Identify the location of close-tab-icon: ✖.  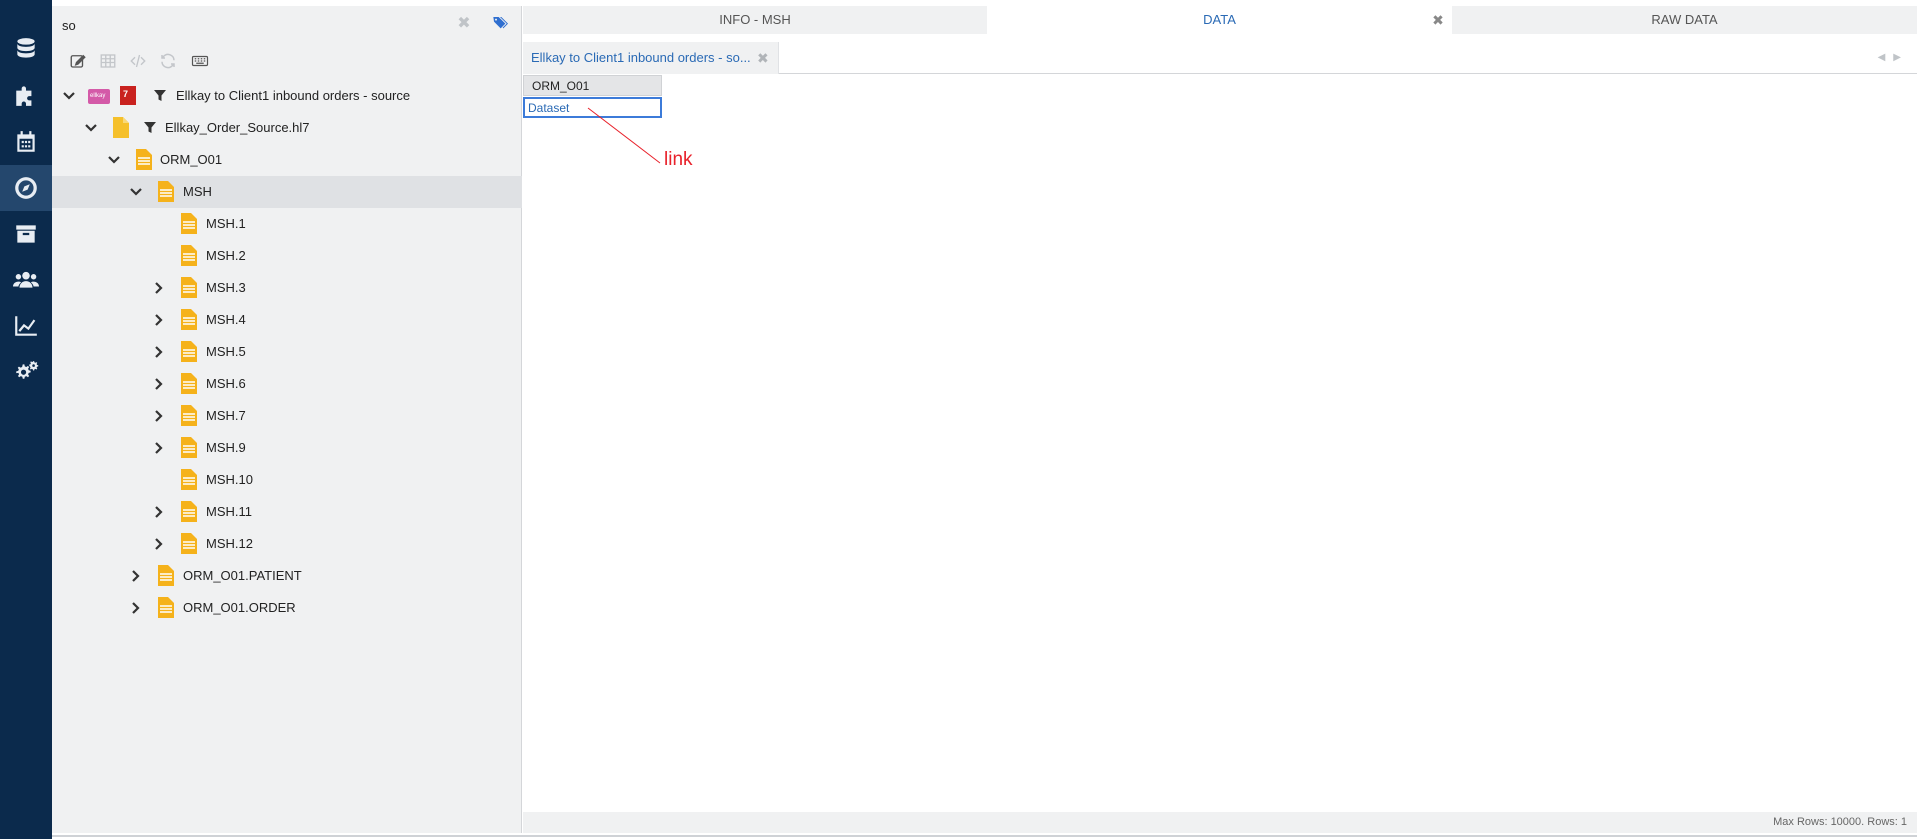
(1438, 20).